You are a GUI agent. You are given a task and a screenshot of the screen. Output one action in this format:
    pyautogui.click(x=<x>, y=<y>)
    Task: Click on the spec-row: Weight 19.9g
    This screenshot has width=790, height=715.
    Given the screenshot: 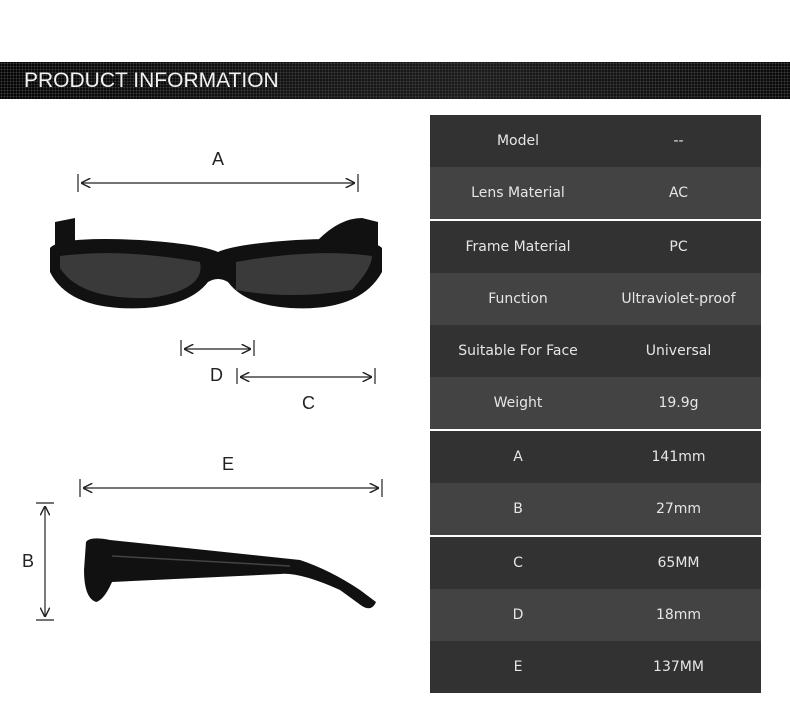 What is the action you would take?
    pyautogui.click(x=595, y=403)
    